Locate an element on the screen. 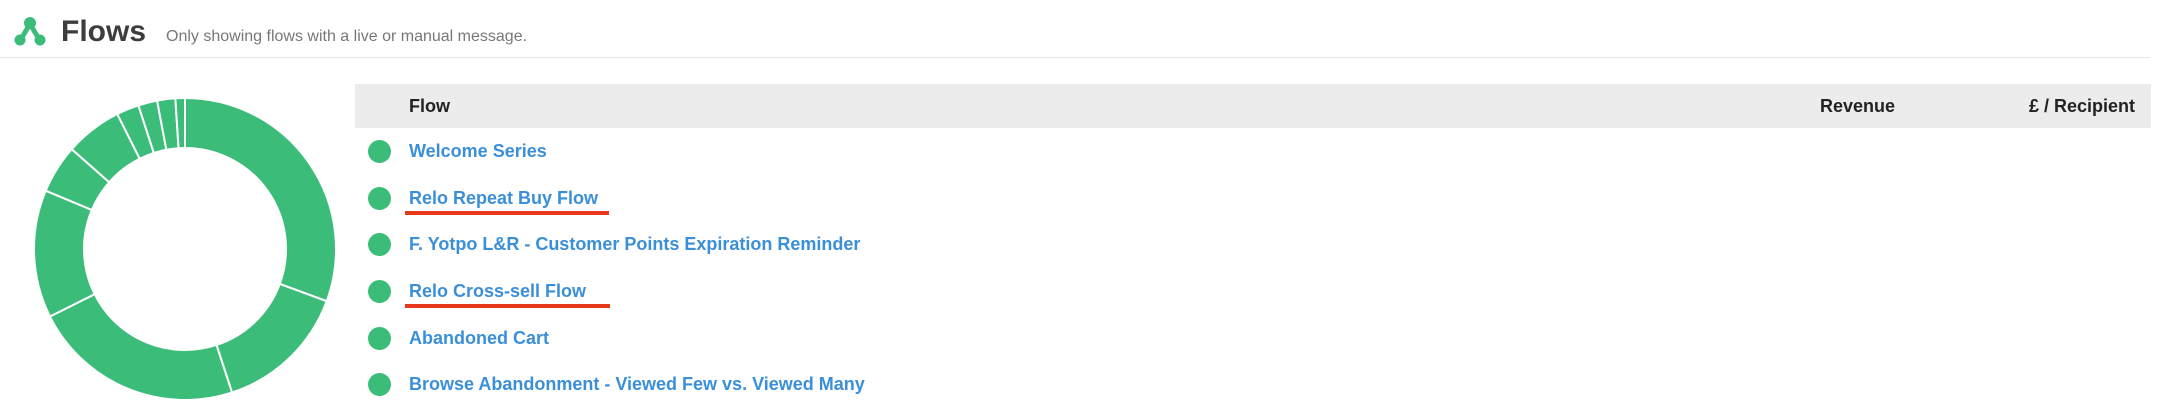 This screenshot has width=2166, height=416. column-header-revenue: Revenue is located at coordinates (1857, 106).